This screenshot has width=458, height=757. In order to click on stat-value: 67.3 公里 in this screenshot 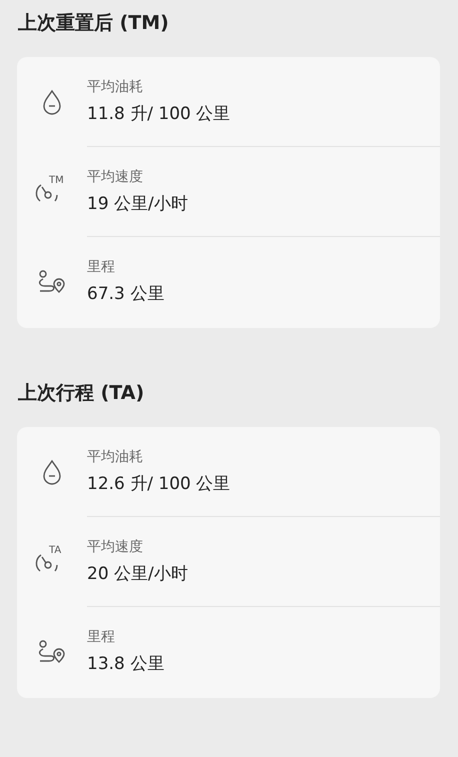, I will do `click(125, 294)`.